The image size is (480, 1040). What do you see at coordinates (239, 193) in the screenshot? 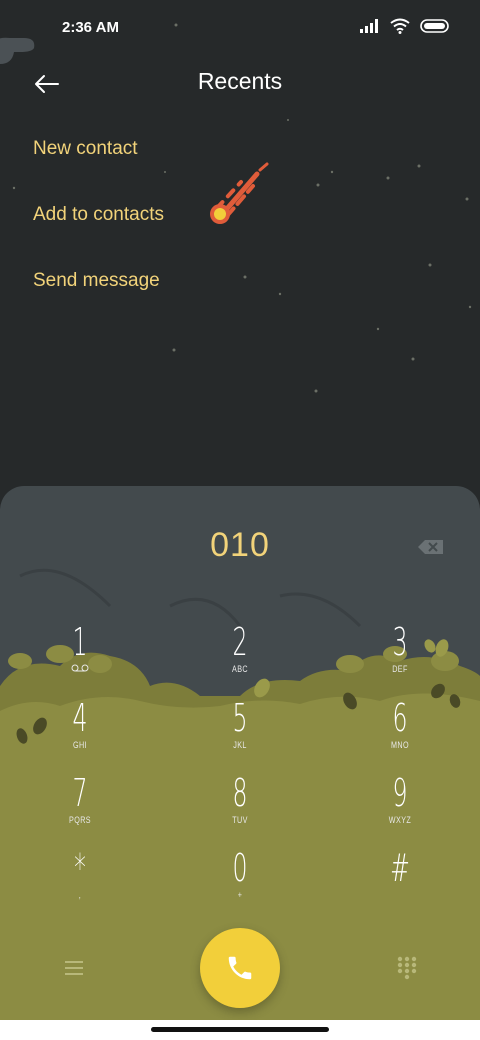
I see `meteor-decoration` at bounding box center [239, 193].